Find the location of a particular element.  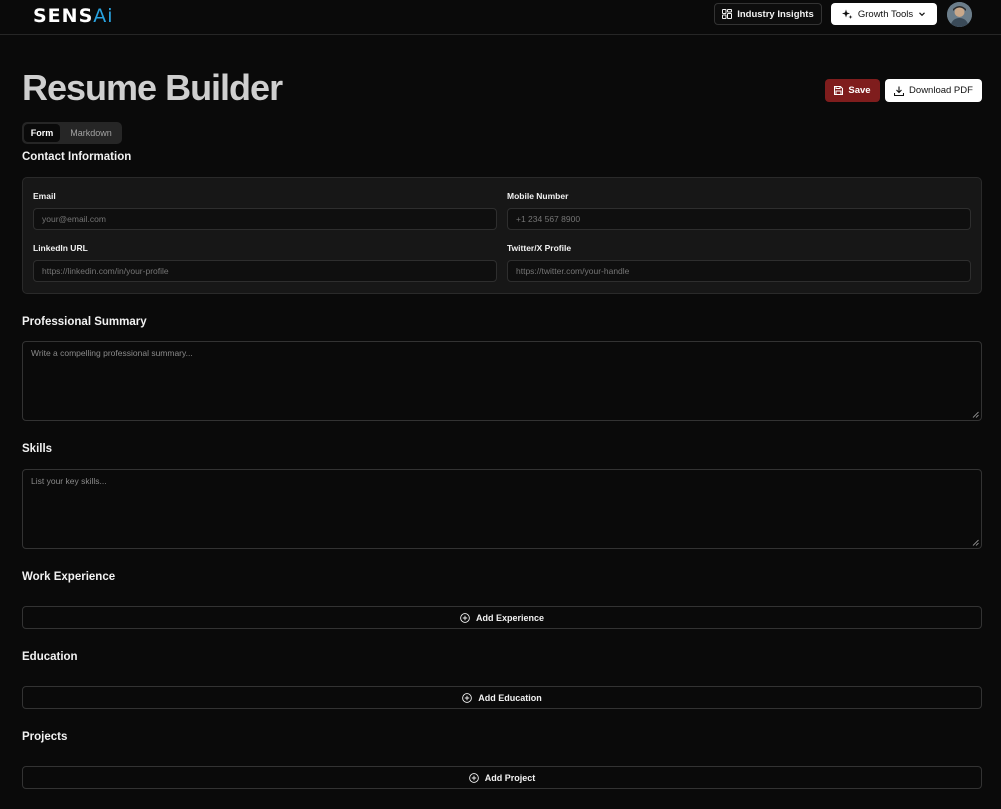

growth-tools-dropdown: Growth Tools is located at coordinates (884, 14).